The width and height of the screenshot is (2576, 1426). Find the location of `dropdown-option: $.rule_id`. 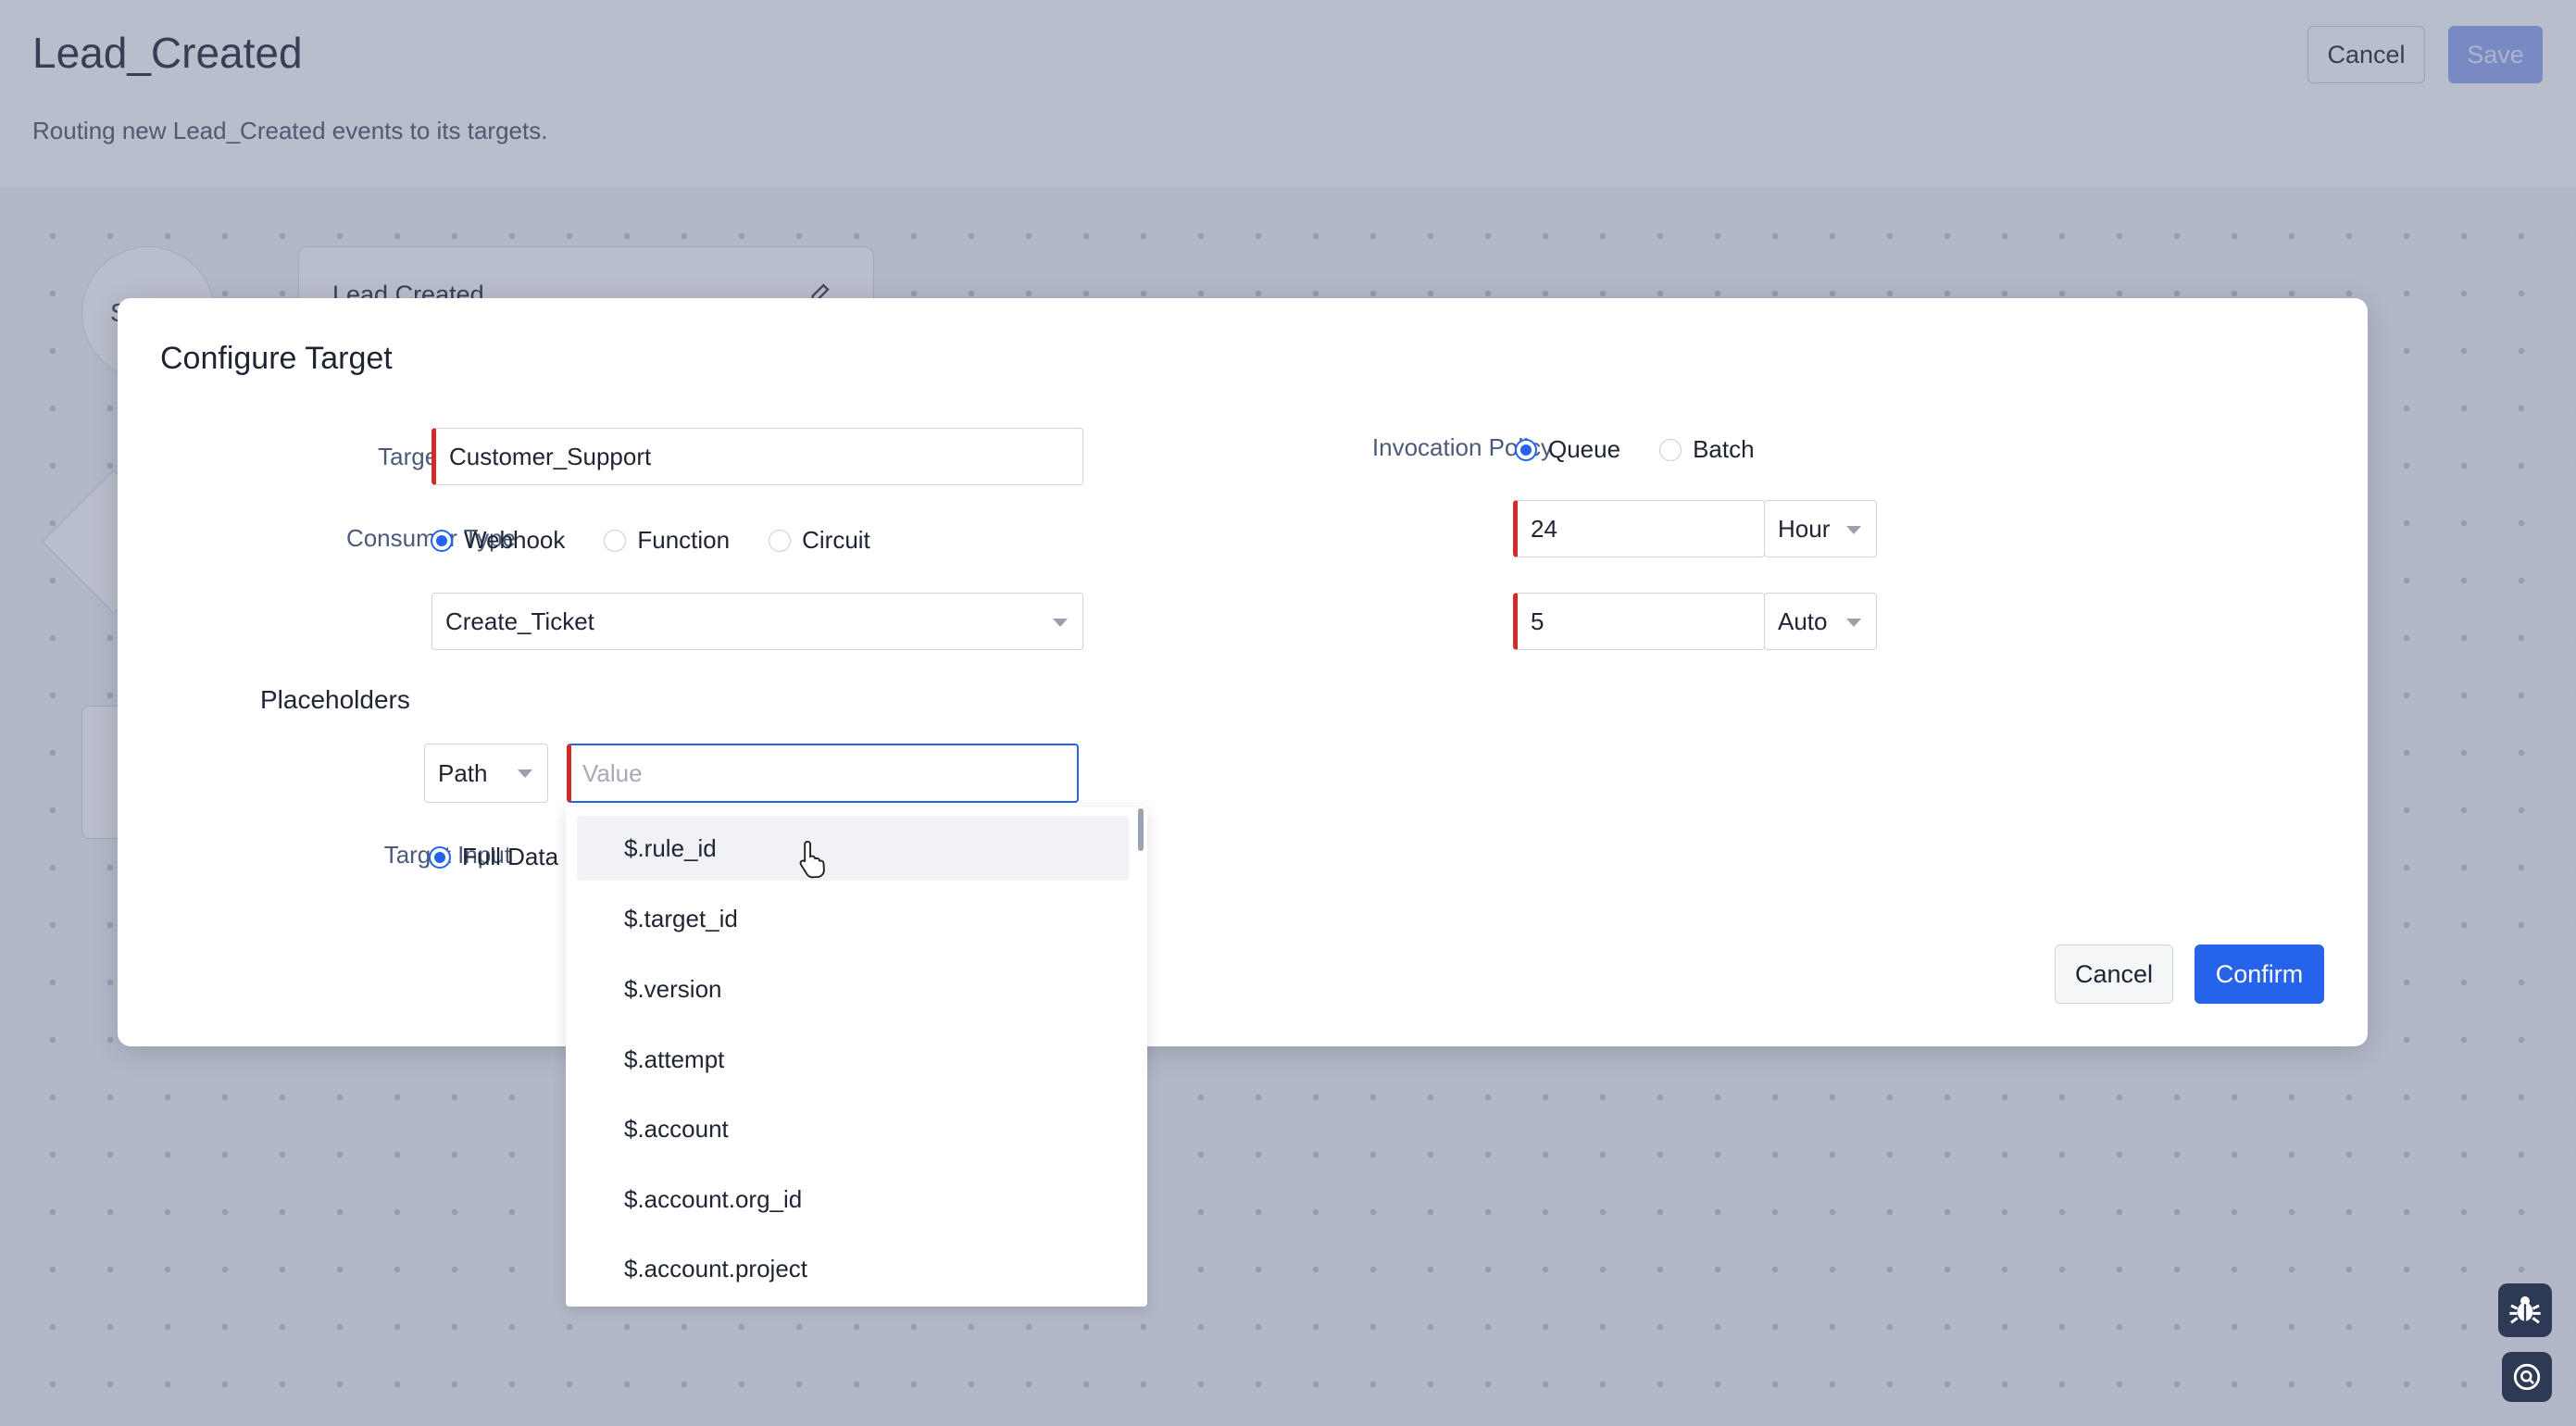

dropdown-option: $.rule_id is located at coordinates (853, 849).